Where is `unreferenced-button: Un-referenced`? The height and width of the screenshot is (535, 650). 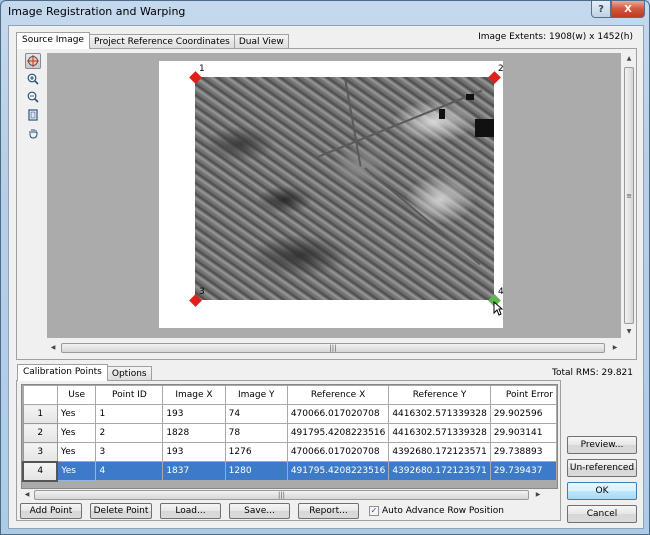 unreferenced-button: Un-referenced is located at coordinates (602, 468).